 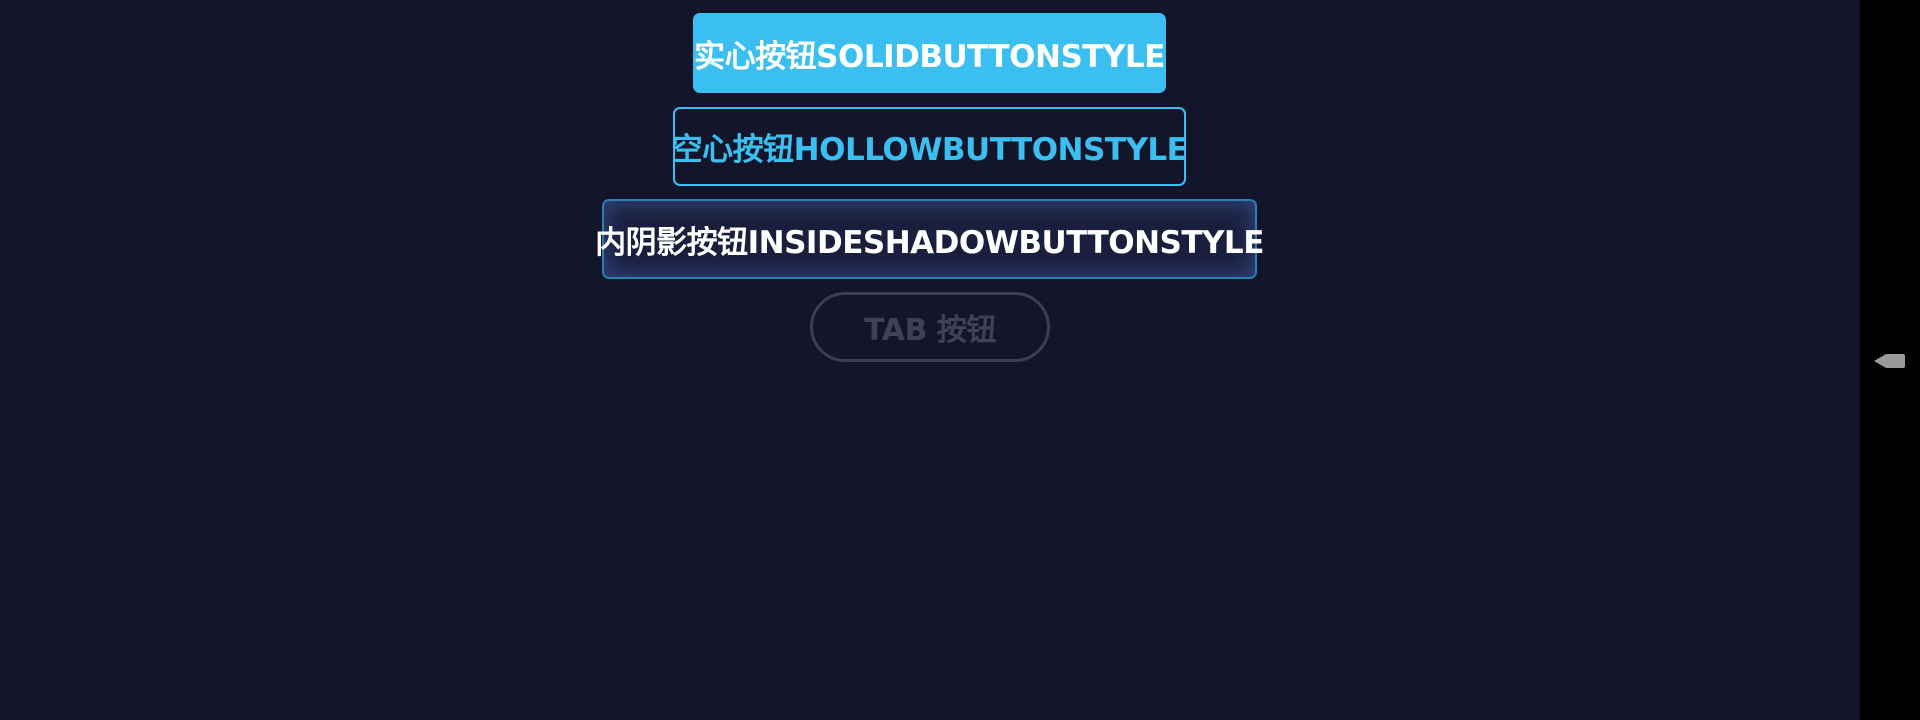 What do you see at coordinates (930, 327) in the screenshot?
I see `tab-button: TAB 按钮` at bounding box center [930, 327].